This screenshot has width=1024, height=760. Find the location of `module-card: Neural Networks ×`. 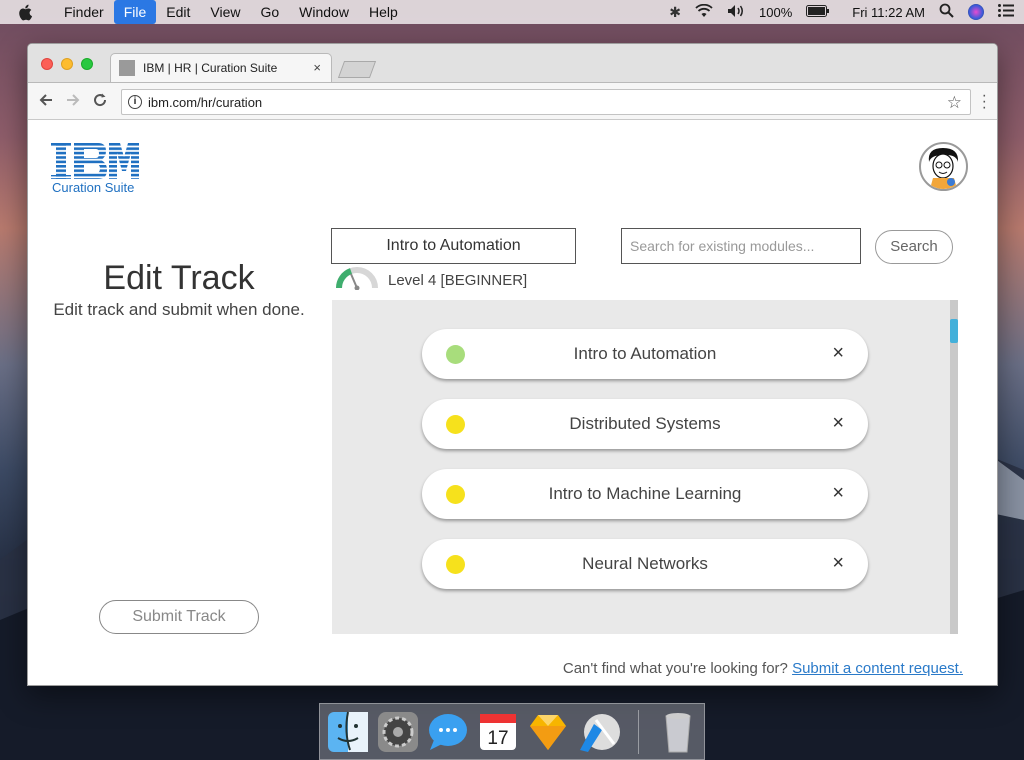

module-card: Neural Networks × is located at coordinates (645, 564).